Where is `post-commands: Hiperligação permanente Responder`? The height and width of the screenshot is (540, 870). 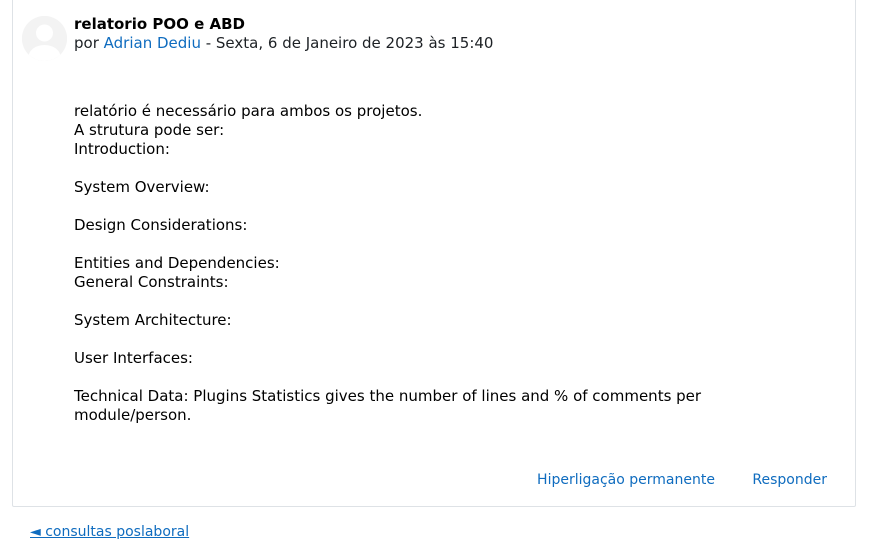
post-commands: Hiperligação permanente Responder is located at coordinates (665, 480).